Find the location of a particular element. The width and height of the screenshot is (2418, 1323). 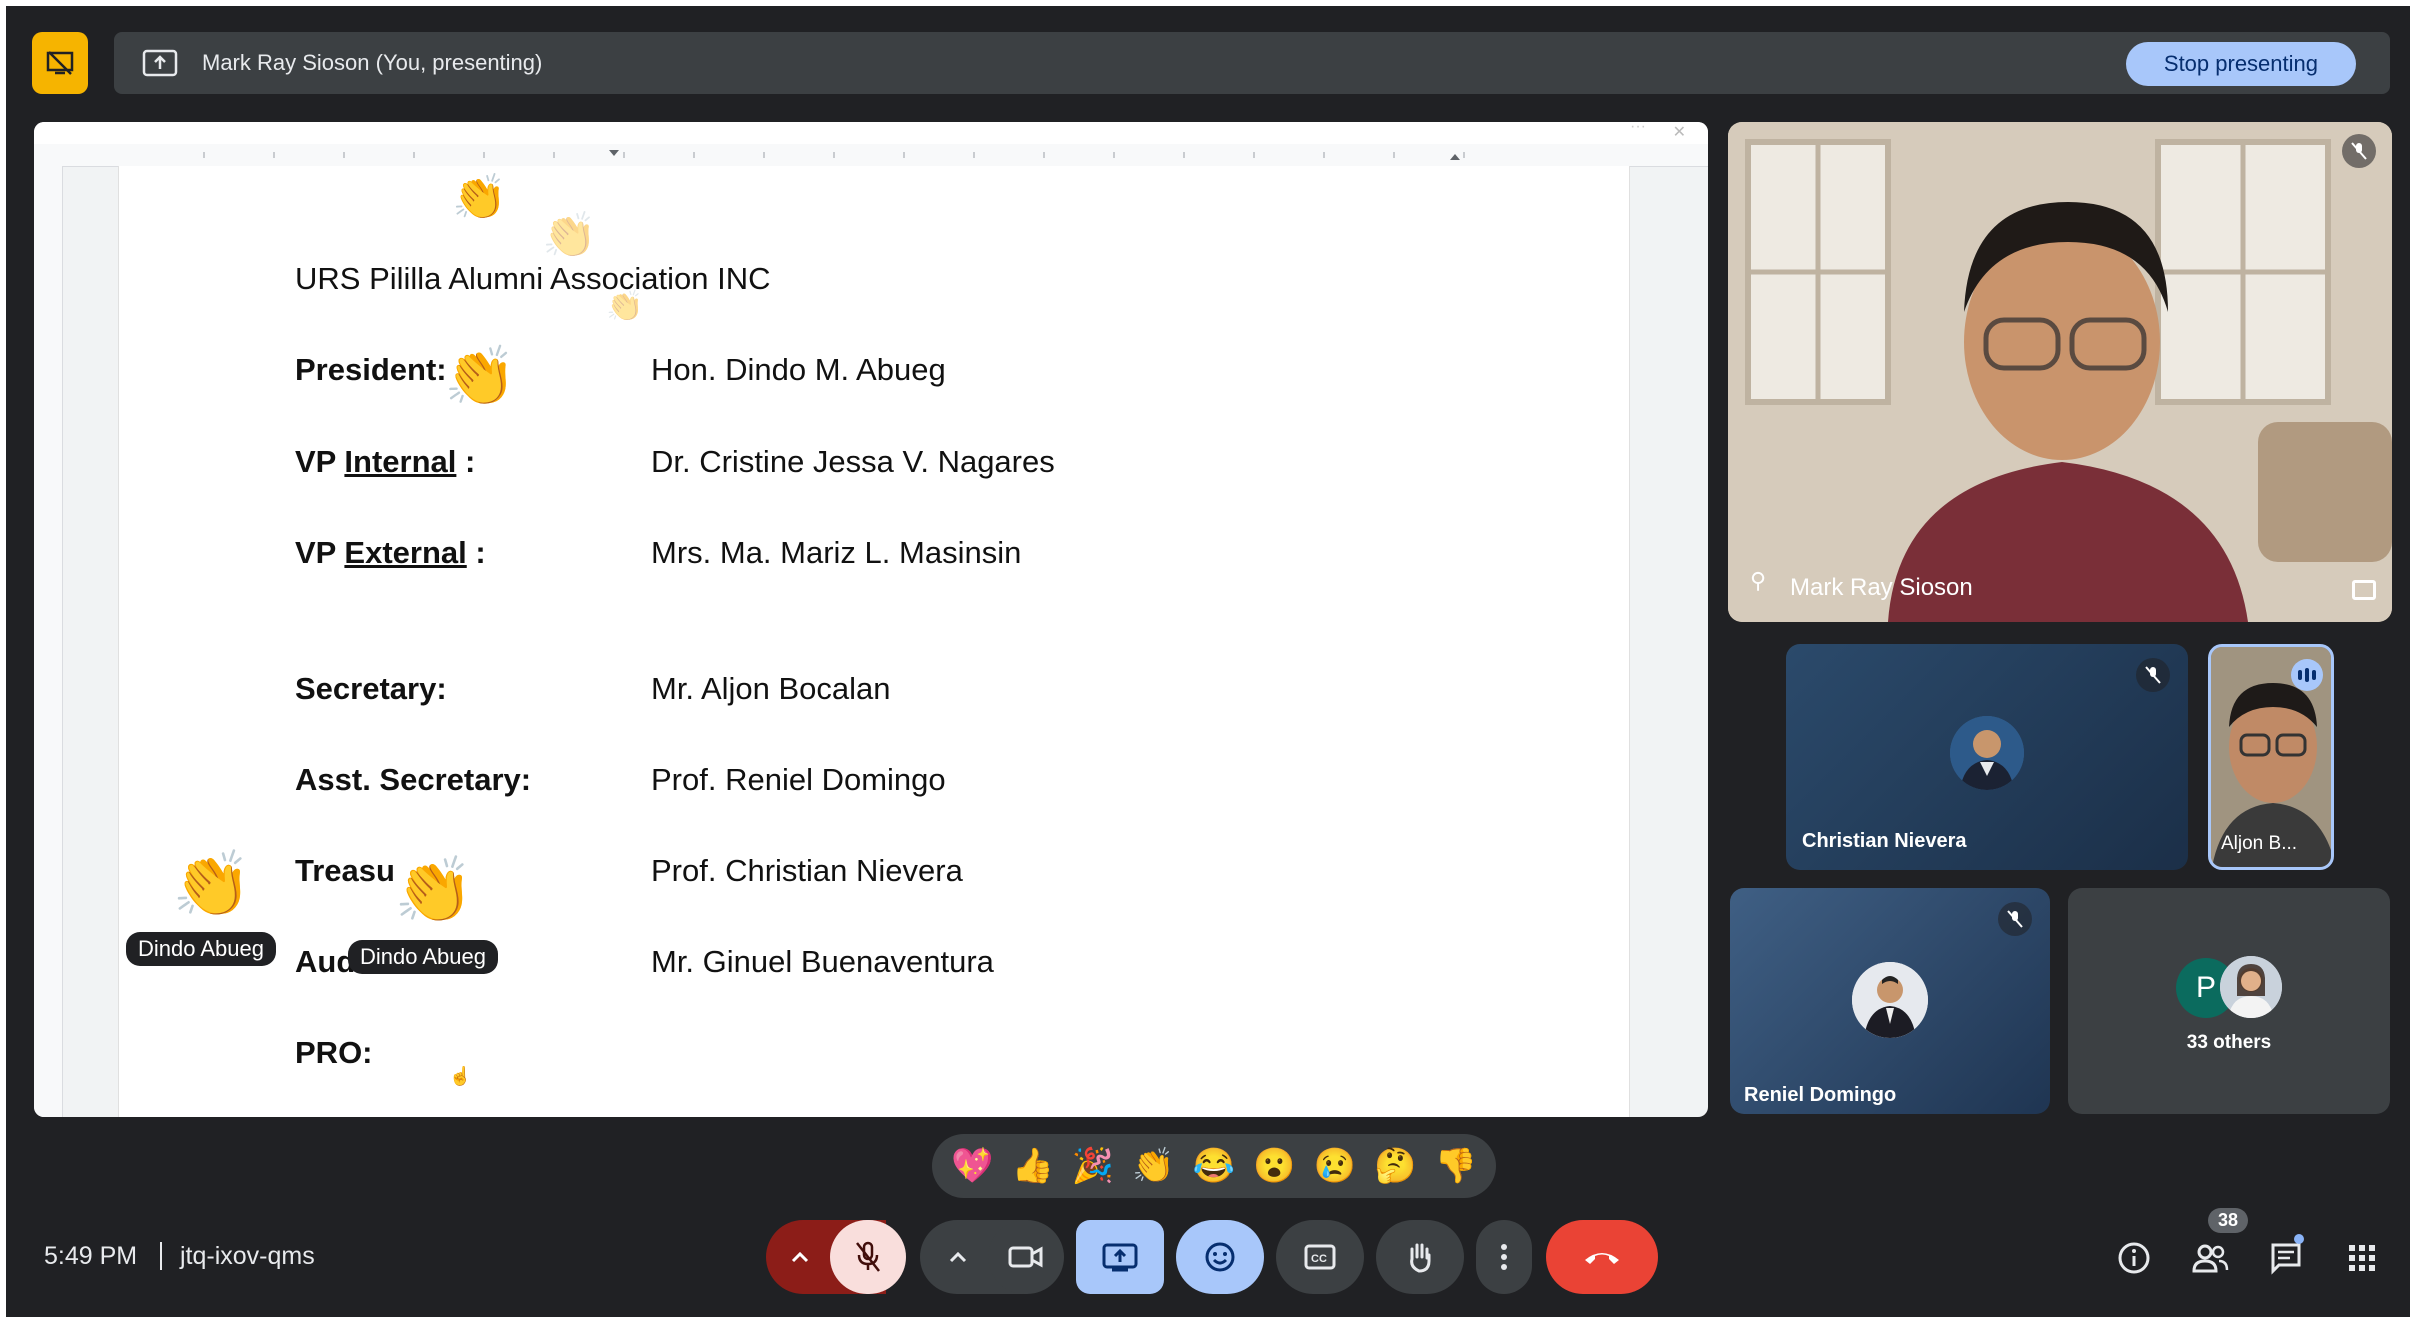

role-value-auditor: Mr. Ginuel Buenaventura is located at coordinates (822, 961).